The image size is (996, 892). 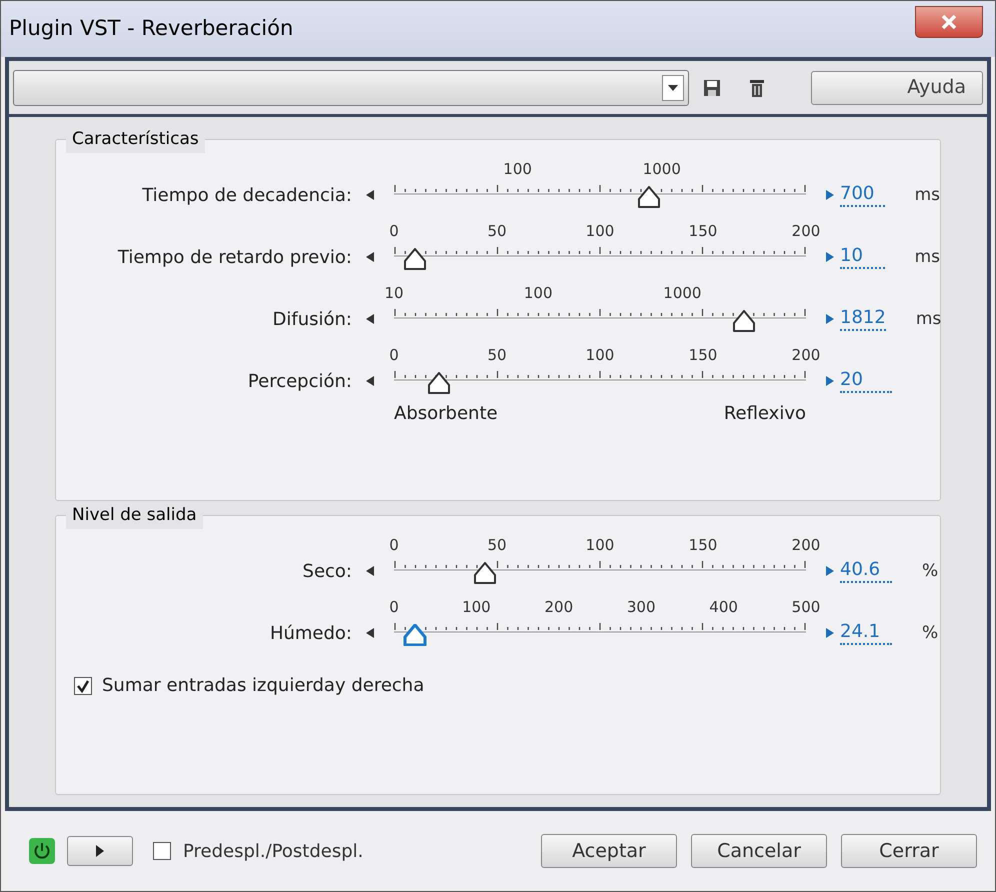 I want to click on power-button, so click(x=42, y=851).